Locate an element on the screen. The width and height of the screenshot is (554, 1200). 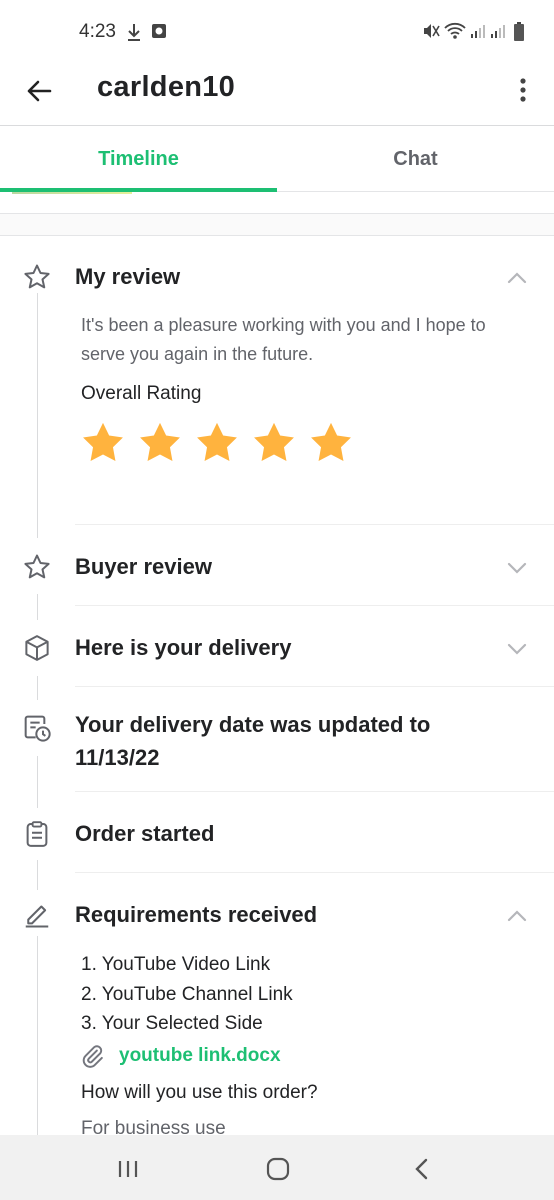
requirements-title: Requirements received is located at coordinates (196, 914).